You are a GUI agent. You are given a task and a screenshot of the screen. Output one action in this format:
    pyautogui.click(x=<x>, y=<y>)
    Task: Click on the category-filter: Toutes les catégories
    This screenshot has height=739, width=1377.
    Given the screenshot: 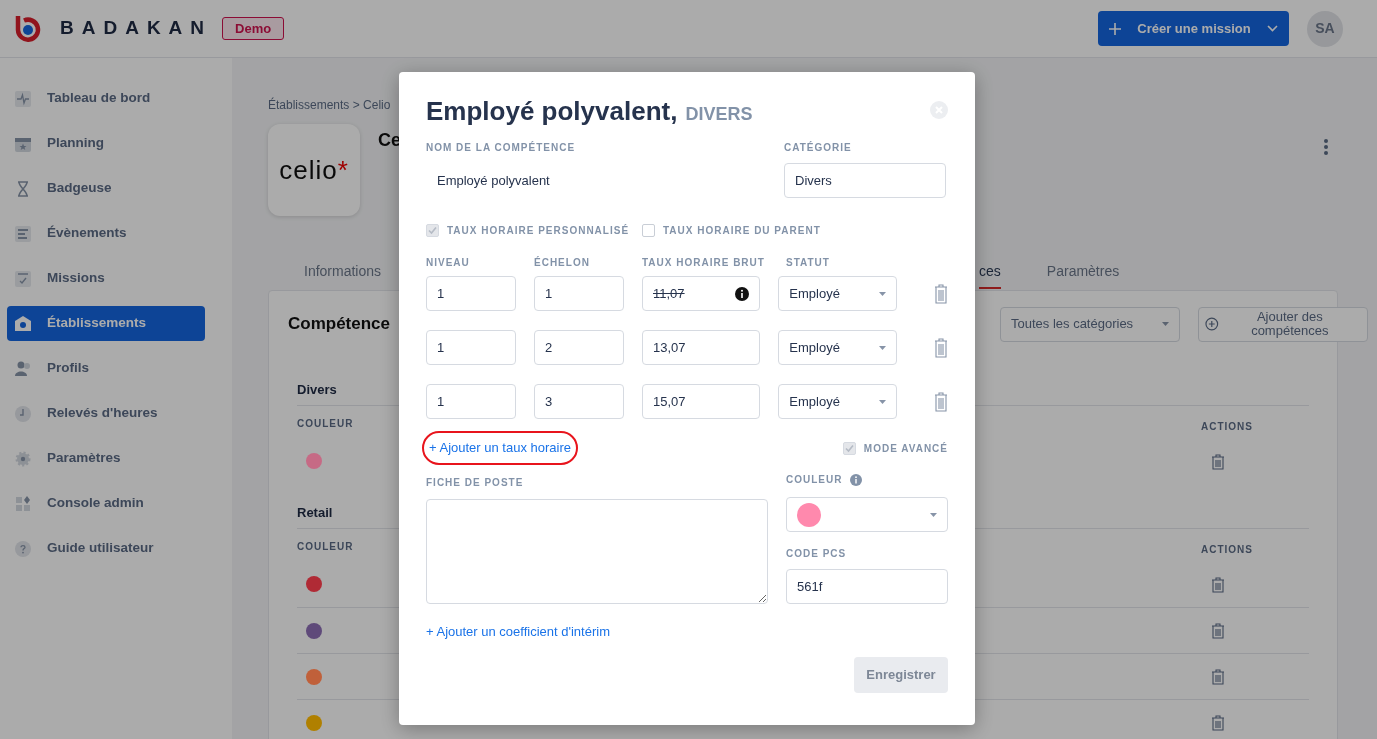 What is the action you would take?
    pyautogui.click(x=1090, y=324)
    